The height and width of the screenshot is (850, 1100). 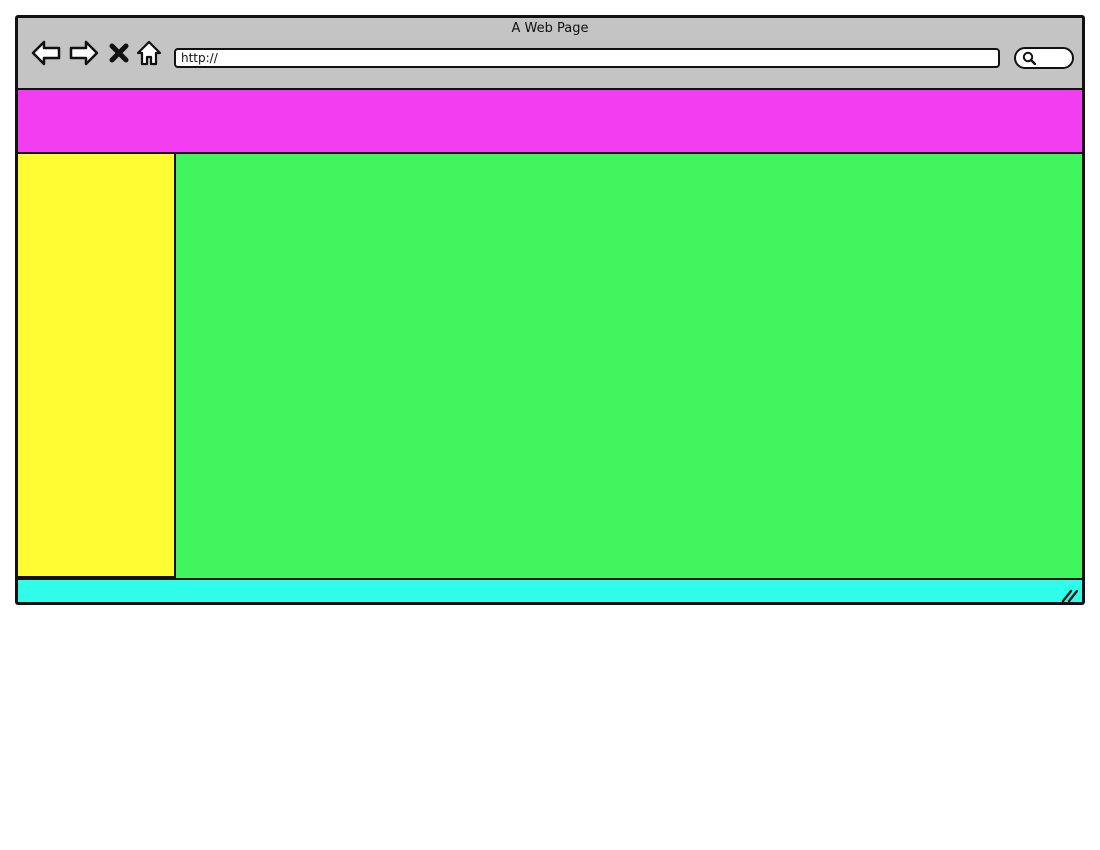 I want to click on status-bar, so click(x=550, y=590).